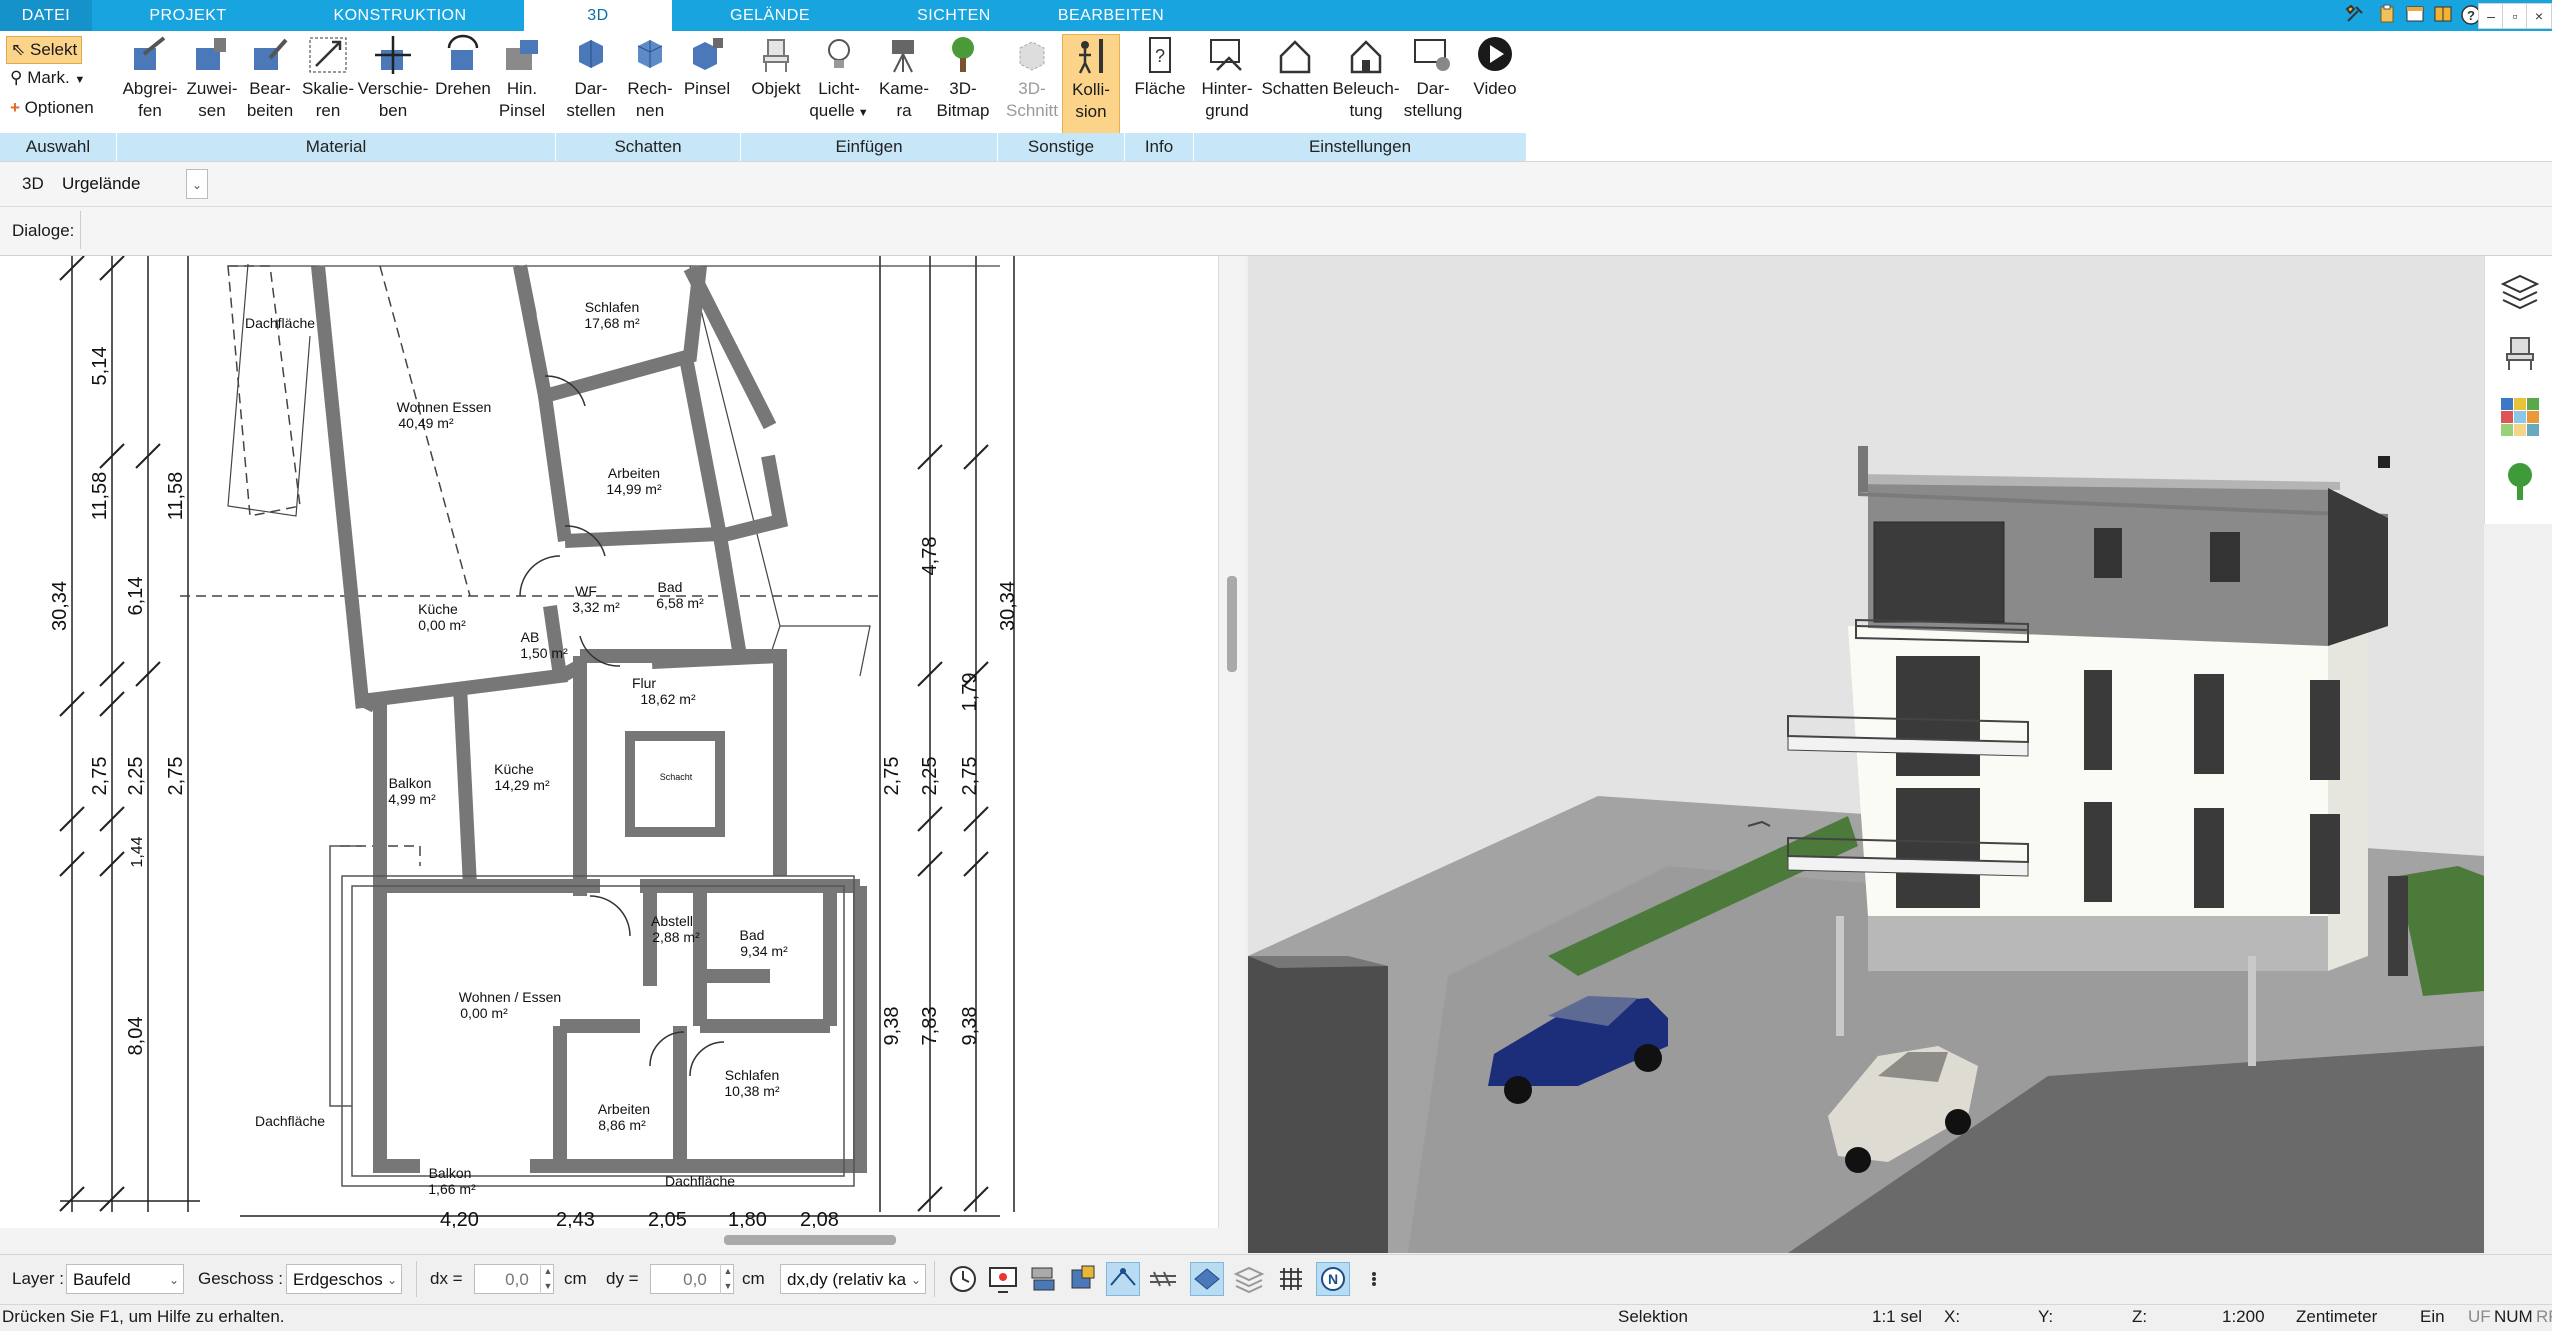 The width and height of the screenshot is (2552, 1331). I want to click on more-options-icon, so click(1381, 1279).